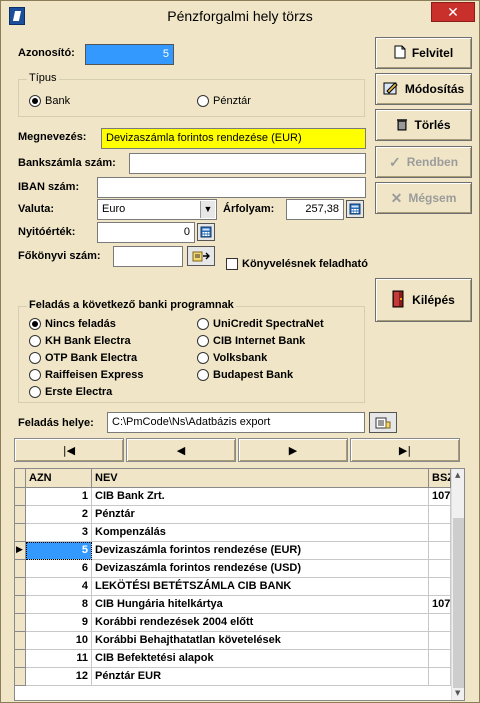  What do you see at coordinates (231, 187) in the screenshot?
I see `iban-field` at bounding box center [231, 187].